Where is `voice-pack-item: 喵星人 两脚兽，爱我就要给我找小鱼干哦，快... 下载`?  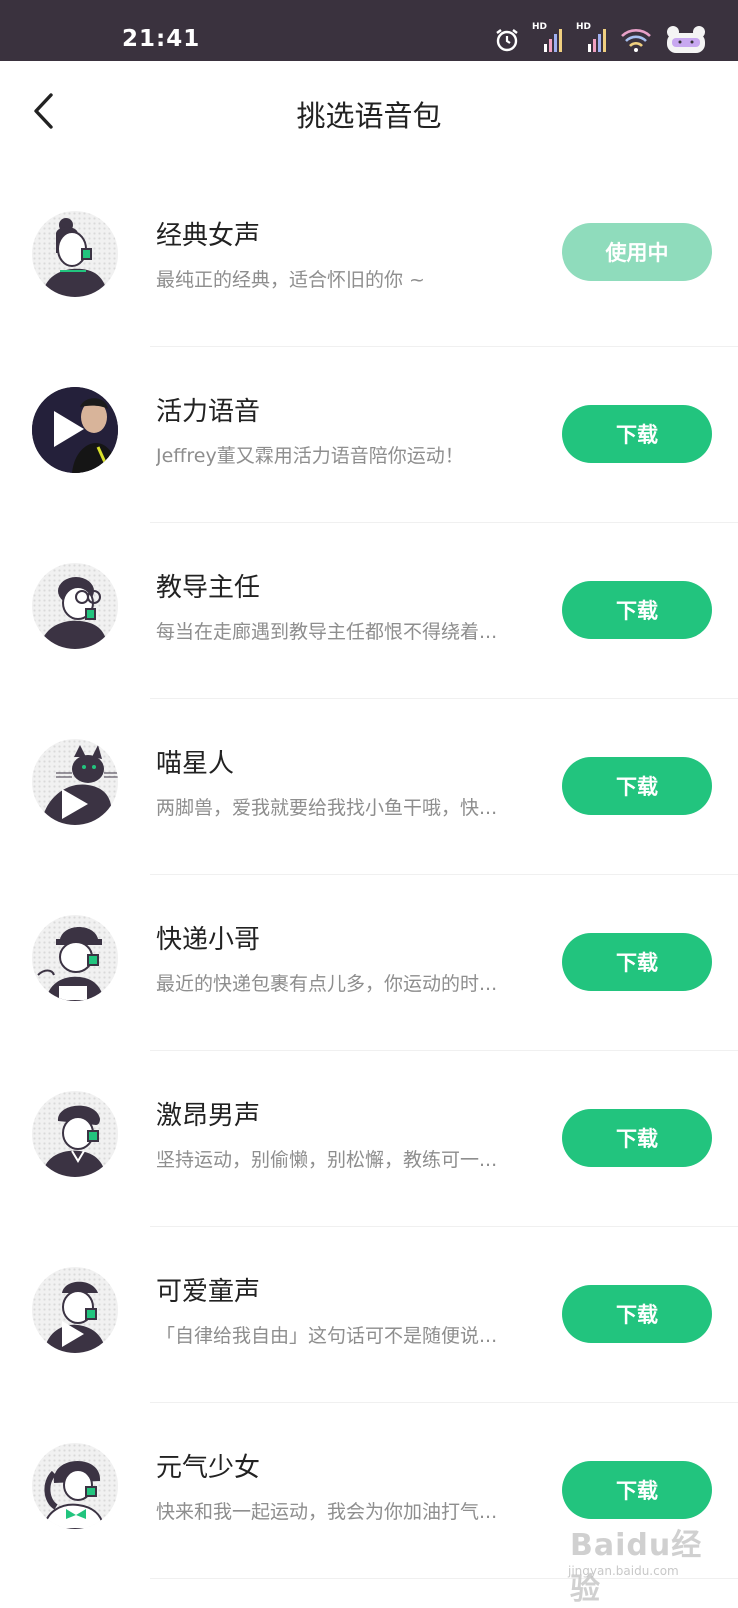 voice-pack-item: 喵星人 两脚兽，爱我就要给我找小鱼干哦，快... 下载 is located at coordinates (369, 787).